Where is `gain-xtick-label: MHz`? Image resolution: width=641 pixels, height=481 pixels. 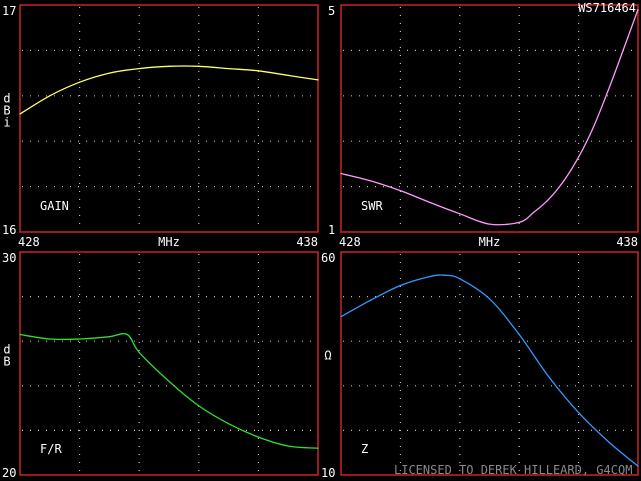 gain-xtick-label: MHz is located at coordinates (169, 242).